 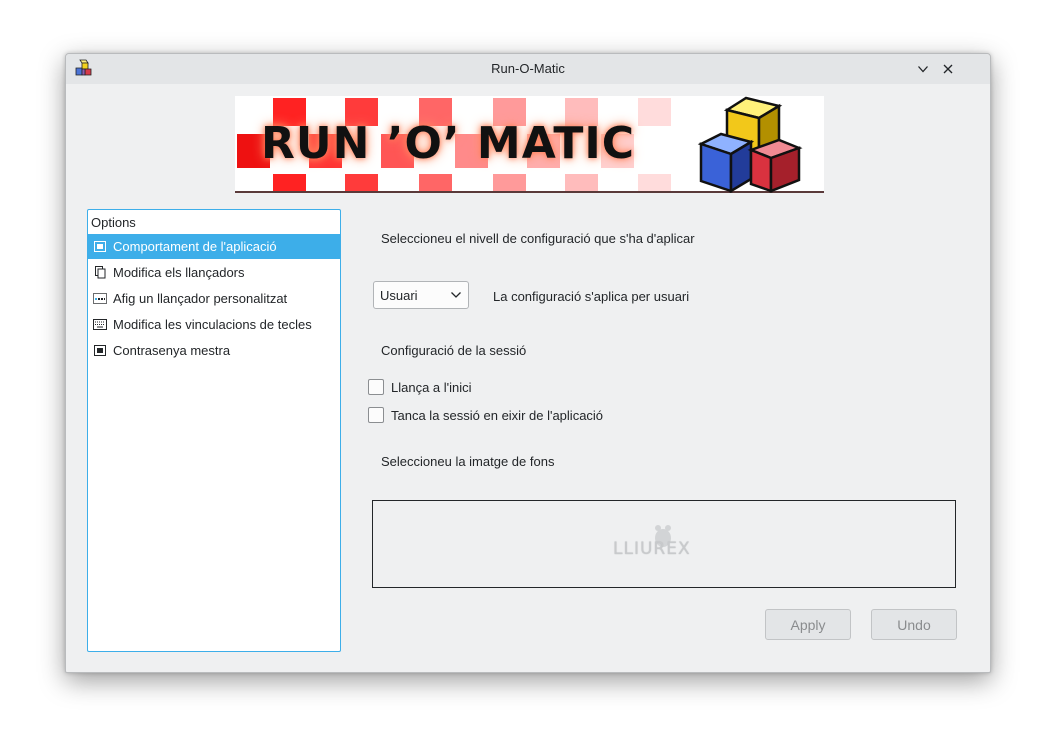 I want to click on banner-title: RUN ’O’ MATIC, so click(x=448, y=143).